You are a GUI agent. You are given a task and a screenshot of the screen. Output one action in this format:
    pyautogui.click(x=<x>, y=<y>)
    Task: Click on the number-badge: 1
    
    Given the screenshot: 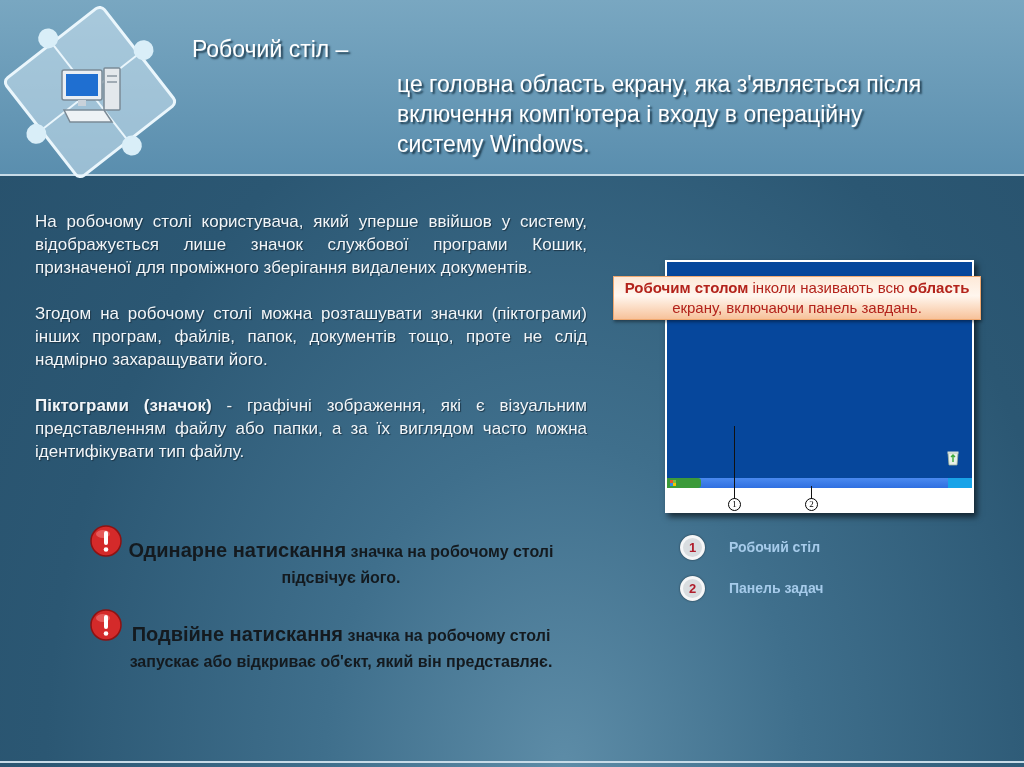 What is the action you would take?
    pyautogui.click(x=692, y=547)
    